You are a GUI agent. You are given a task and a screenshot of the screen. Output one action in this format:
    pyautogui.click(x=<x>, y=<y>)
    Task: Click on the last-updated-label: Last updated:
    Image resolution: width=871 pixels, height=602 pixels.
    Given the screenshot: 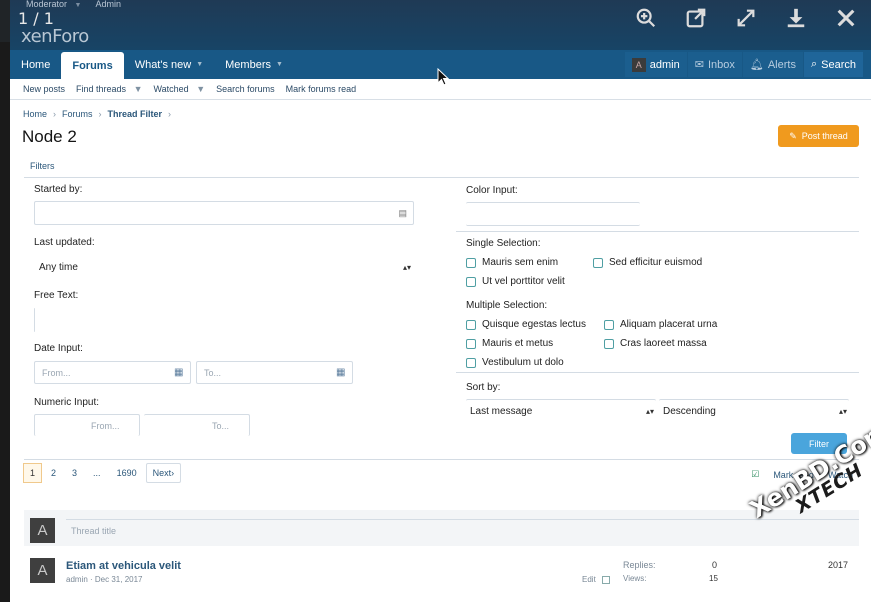 What is the action you would take?
    pyautogui.click(x=64, y=242)
    